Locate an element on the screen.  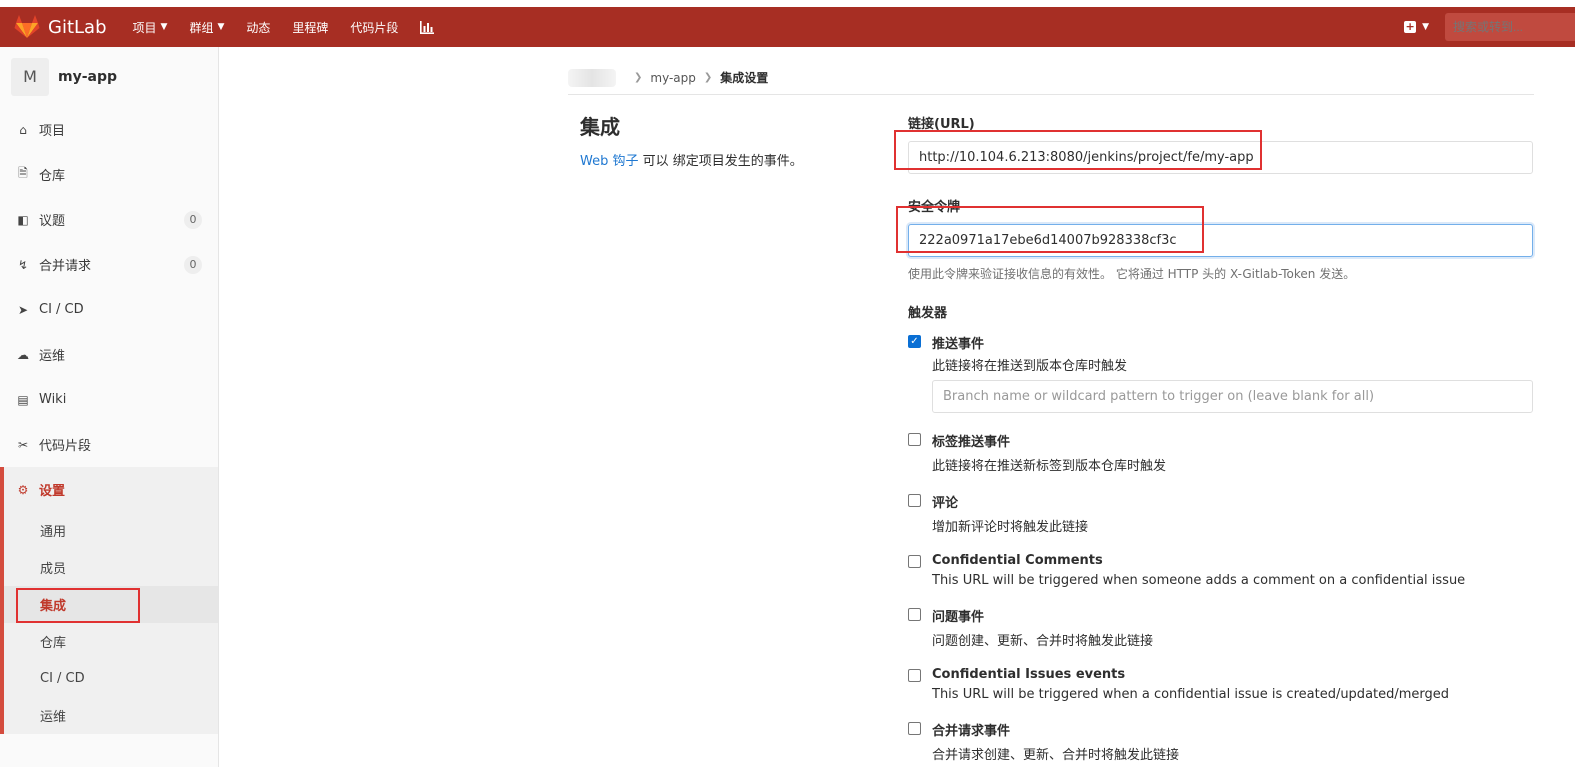
sidebar-item-label: 运维 is located at coordinates (52, 356).